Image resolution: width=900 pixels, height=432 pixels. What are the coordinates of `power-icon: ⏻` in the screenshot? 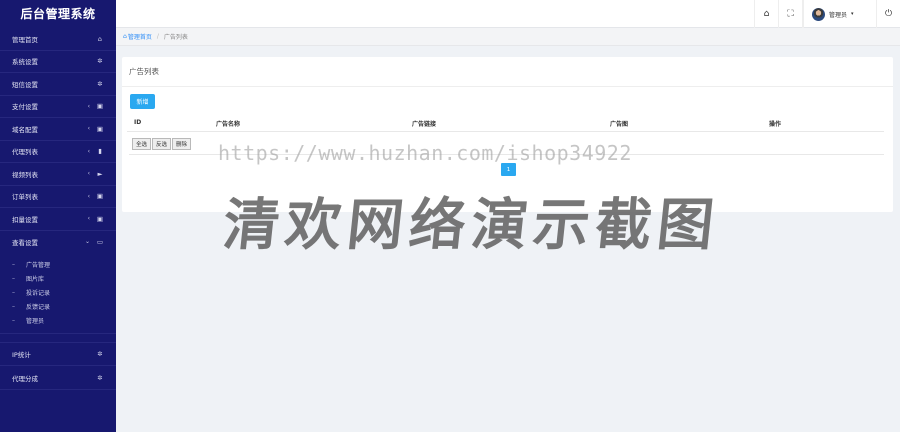 It's located at (888, 14).